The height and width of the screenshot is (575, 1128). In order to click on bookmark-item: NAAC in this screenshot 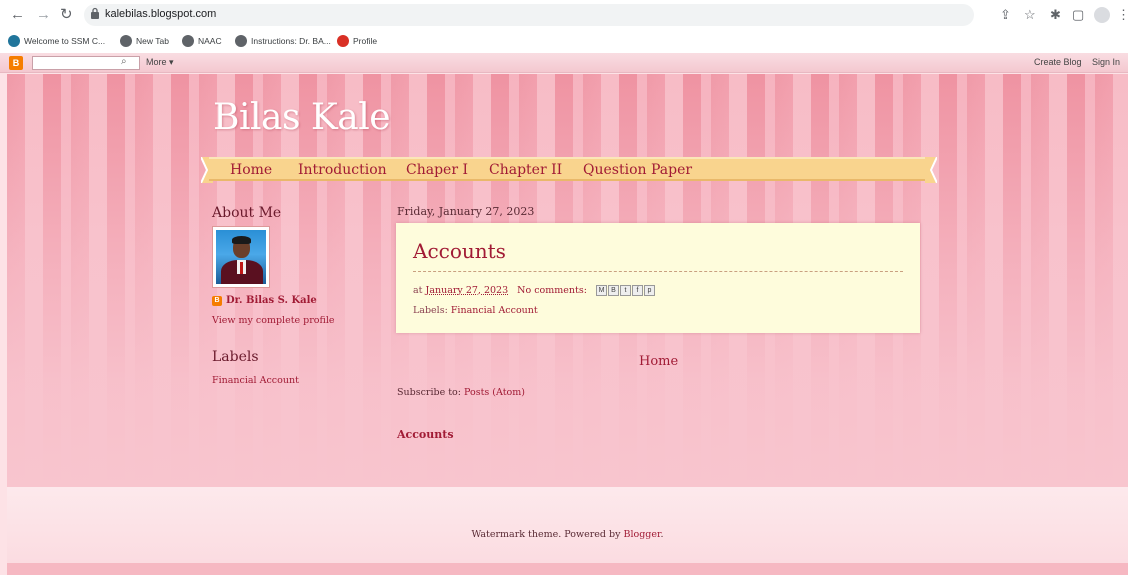, I will do `click(202, 41)`.